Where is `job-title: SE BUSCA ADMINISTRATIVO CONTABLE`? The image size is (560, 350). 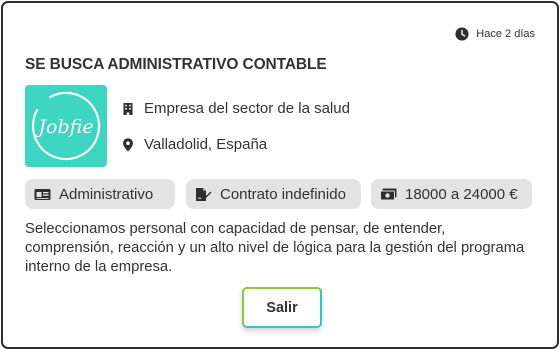
job-title: SE BUSCA ADMINISTRATIVO CONTABLE is located at coordinates (176, 64).